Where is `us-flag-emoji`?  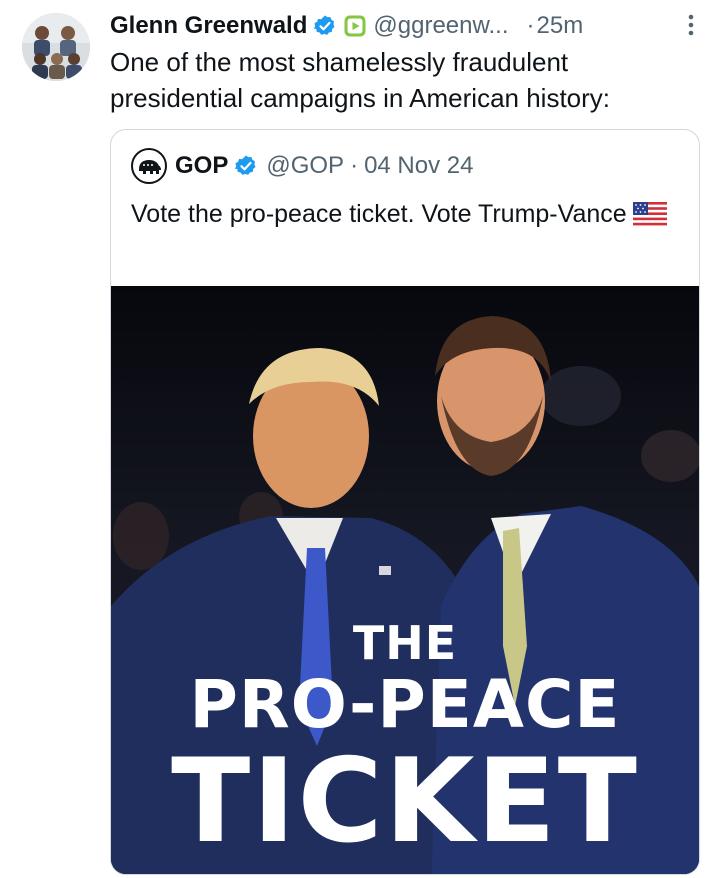
us-flag-emoji is located at coordinates (649, 218).